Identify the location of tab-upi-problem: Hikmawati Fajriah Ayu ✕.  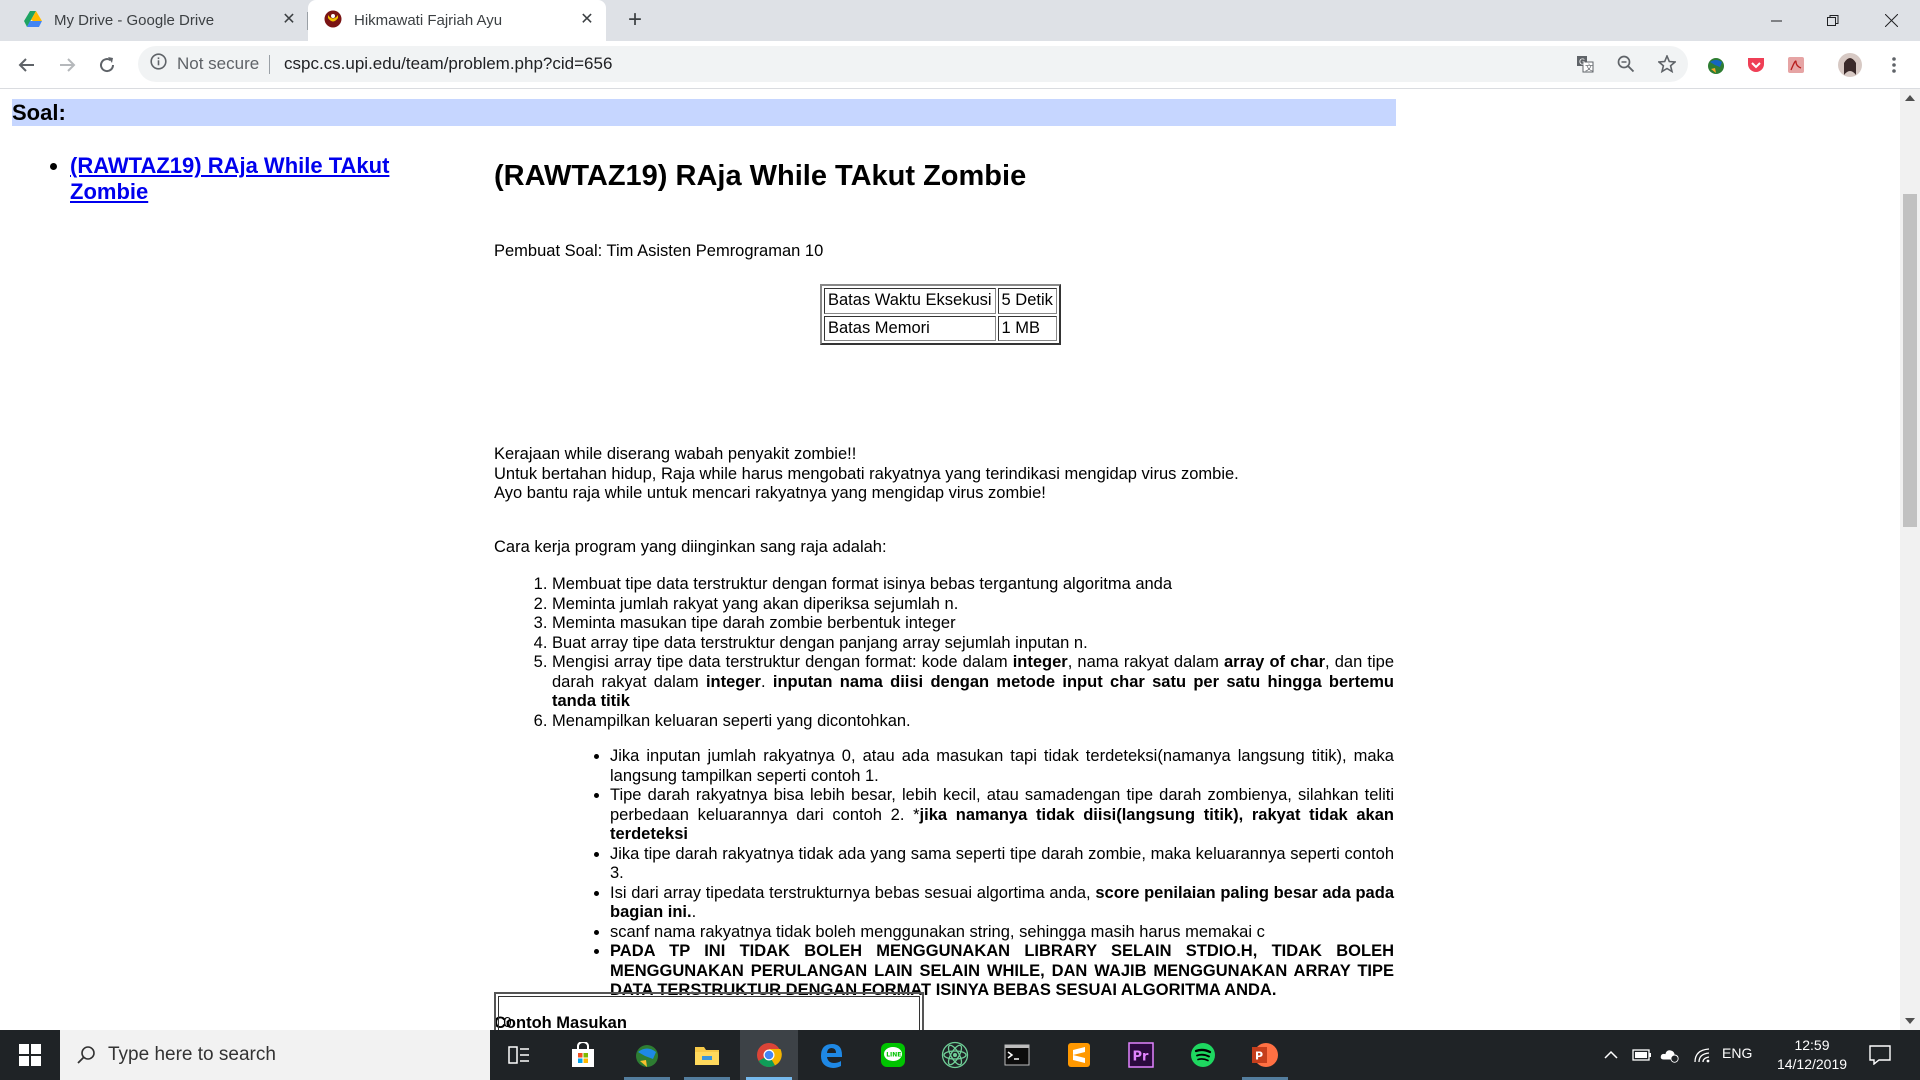
(457, 20).